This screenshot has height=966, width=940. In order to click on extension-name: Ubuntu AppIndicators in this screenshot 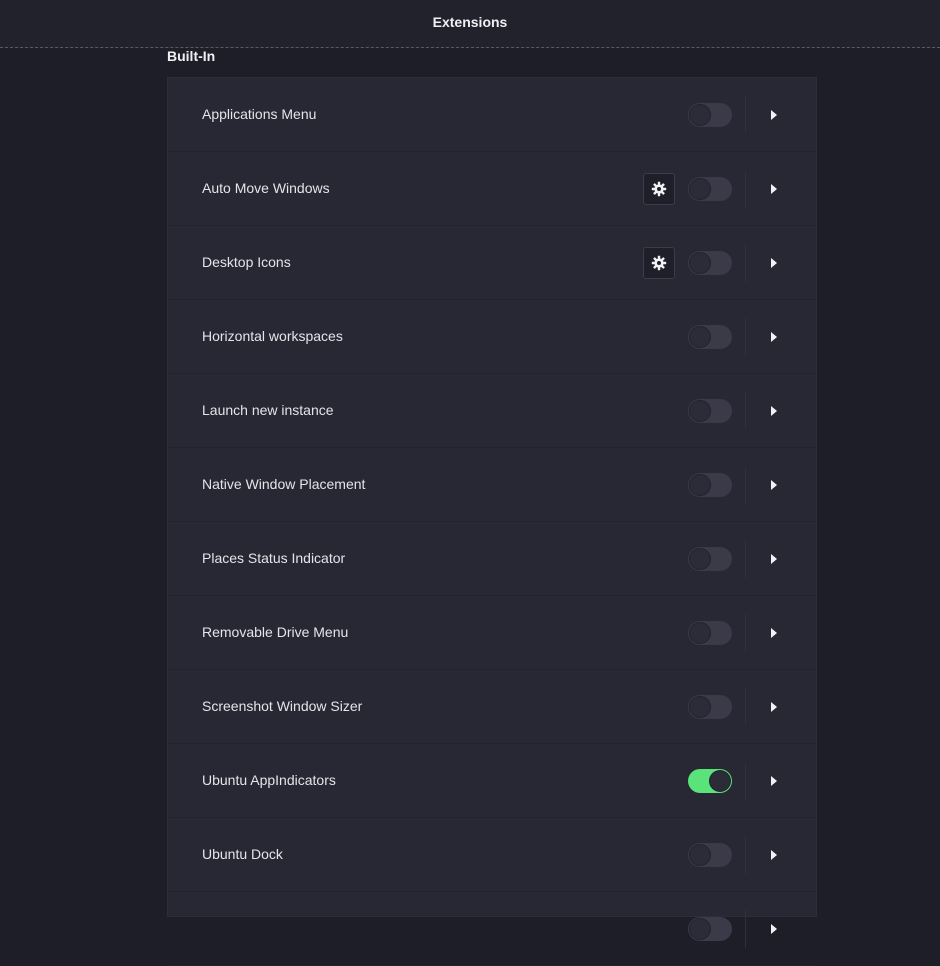, I will do `click(269, 780)`.